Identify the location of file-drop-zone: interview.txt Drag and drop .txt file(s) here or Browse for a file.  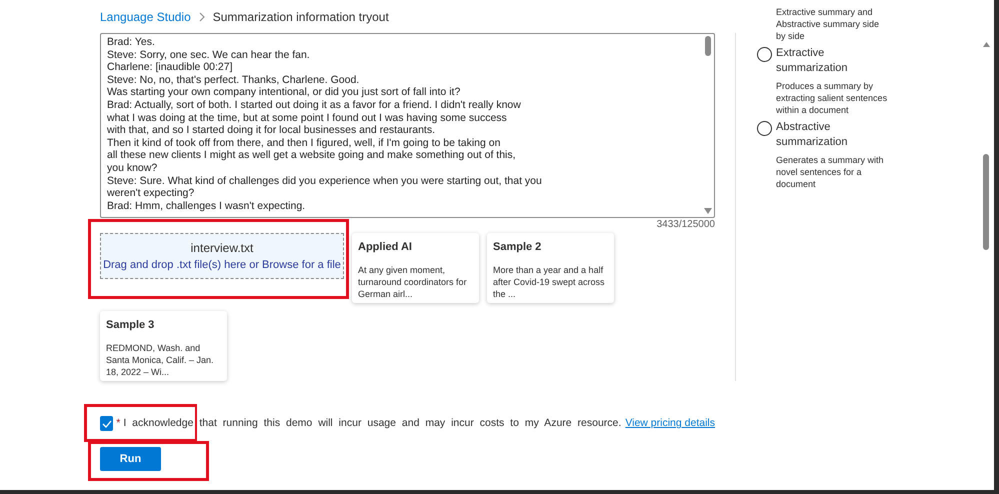
(222, 256).